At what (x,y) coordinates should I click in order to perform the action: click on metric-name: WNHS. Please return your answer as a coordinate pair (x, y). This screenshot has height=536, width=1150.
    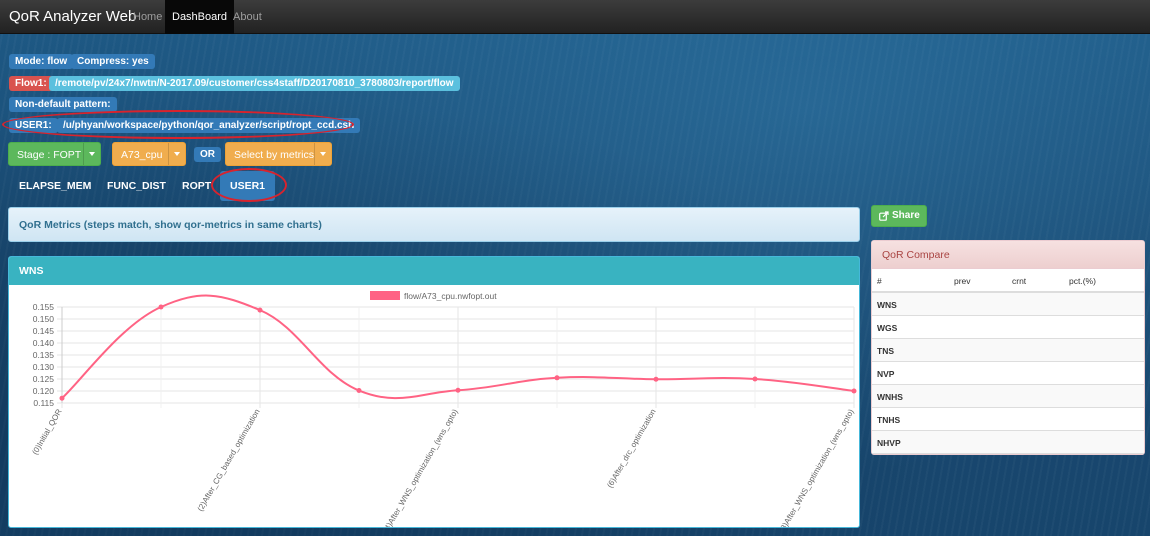
    Looking at the image, I should click on (890, 397).